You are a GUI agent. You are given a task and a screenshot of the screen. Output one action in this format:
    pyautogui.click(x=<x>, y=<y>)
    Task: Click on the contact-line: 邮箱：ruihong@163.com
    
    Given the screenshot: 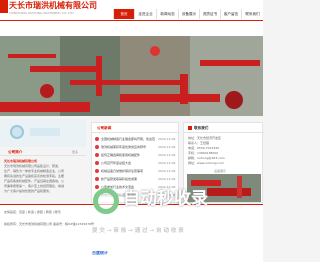 What is the action you would take?
    pyautogui.click(x=206, y=158)
    